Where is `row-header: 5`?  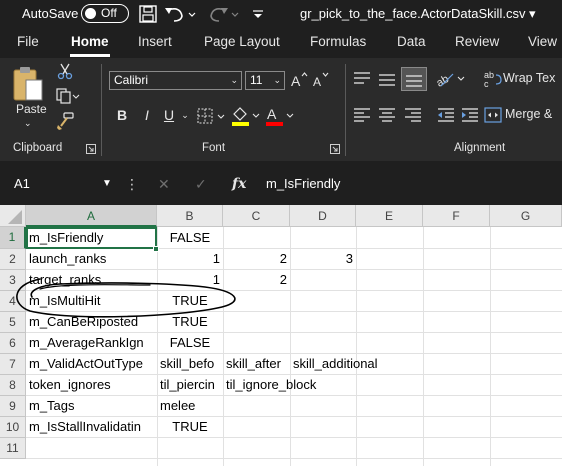
row-header: 5 is located at coordinates (13, 322).